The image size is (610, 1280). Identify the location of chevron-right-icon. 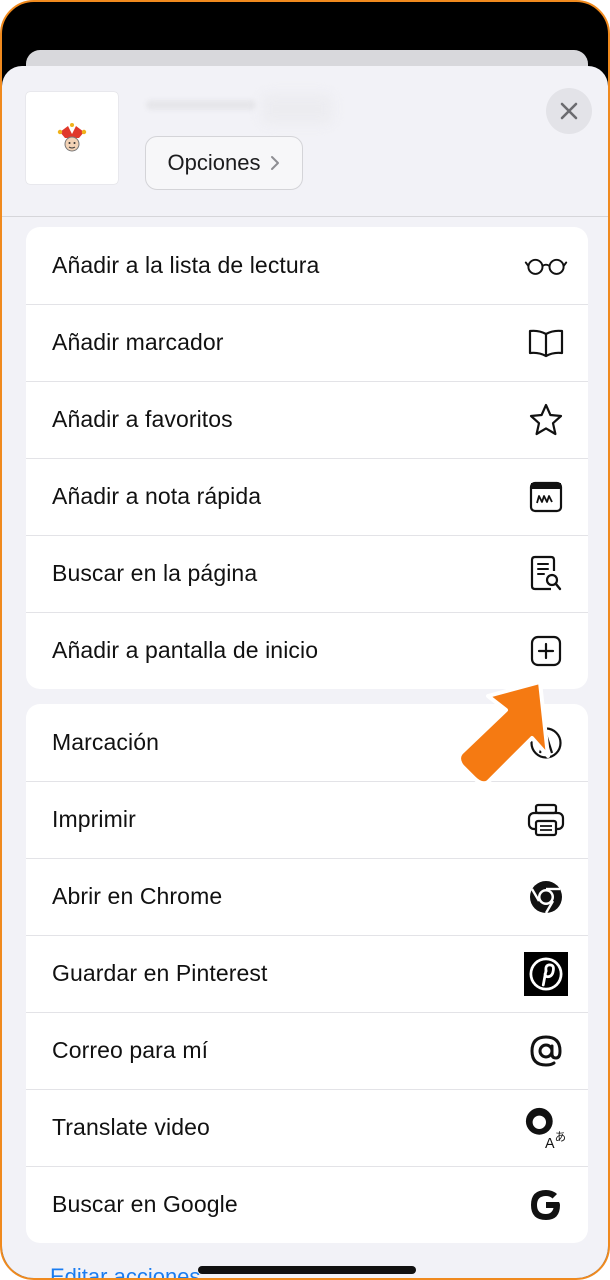
(275, 163).